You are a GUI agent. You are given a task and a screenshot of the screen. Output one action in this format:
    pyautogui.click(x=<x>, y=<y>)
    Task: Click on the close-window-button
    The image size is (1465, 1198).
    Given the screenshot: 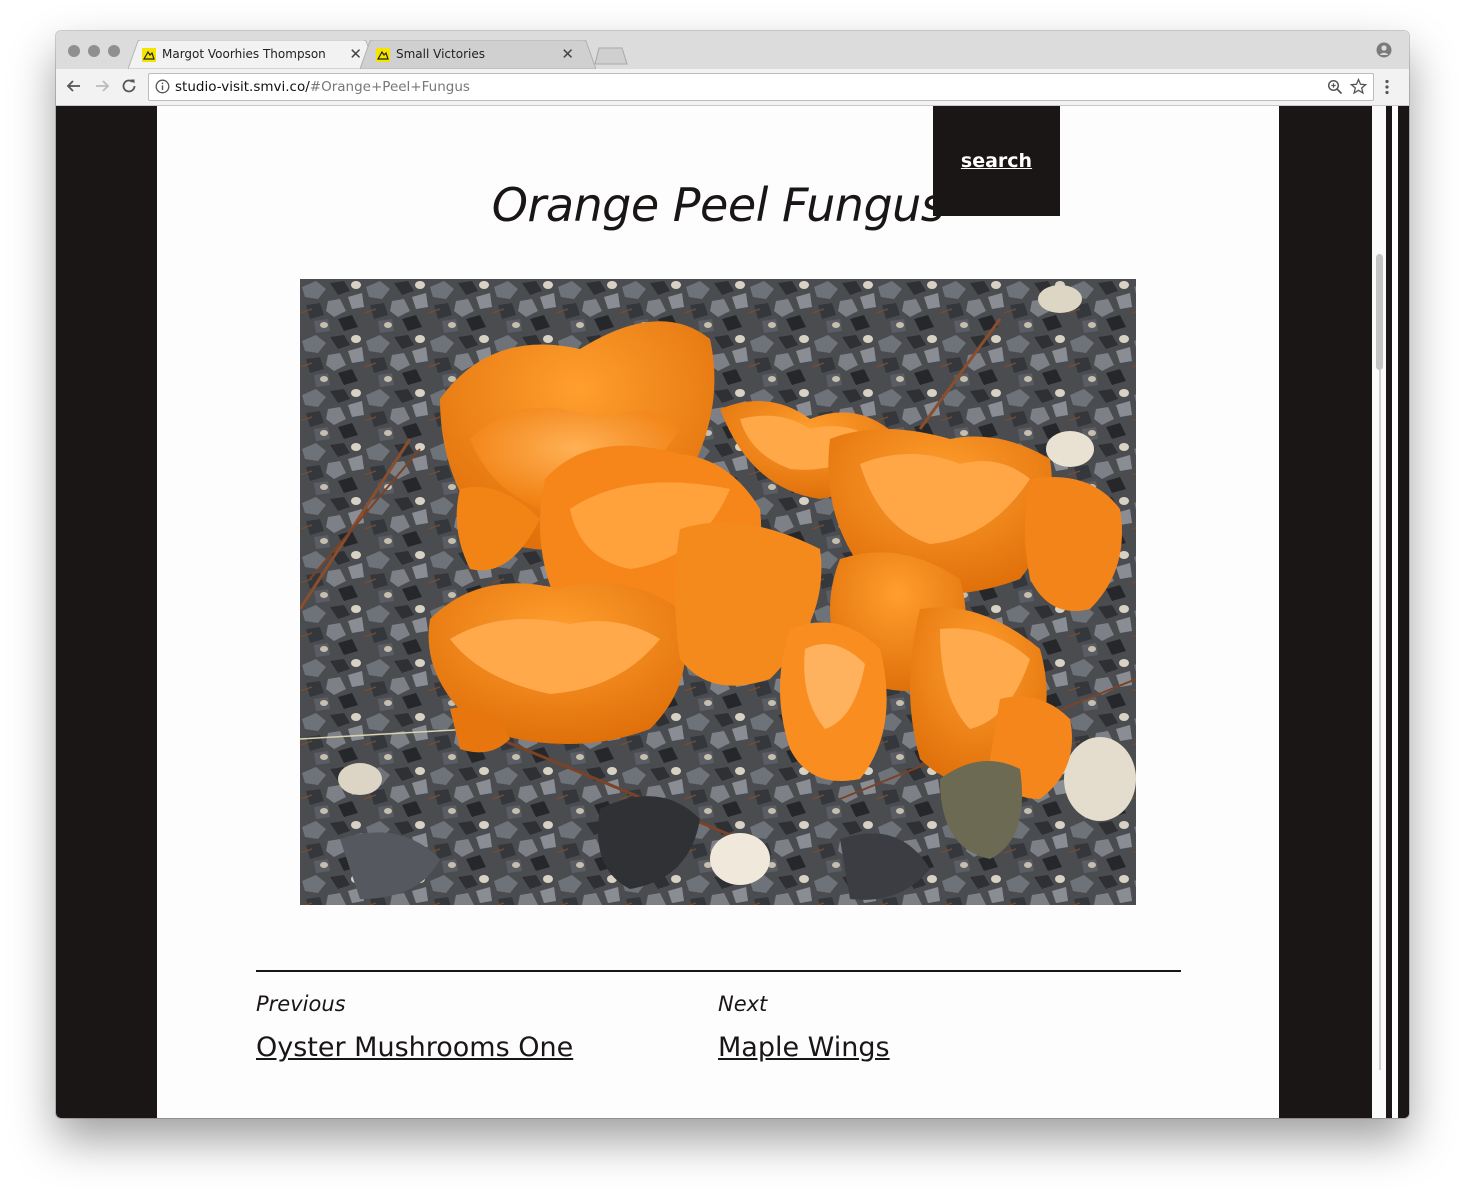 What is the action you would take?
    pyautogui.click(x=74, y=51)
    